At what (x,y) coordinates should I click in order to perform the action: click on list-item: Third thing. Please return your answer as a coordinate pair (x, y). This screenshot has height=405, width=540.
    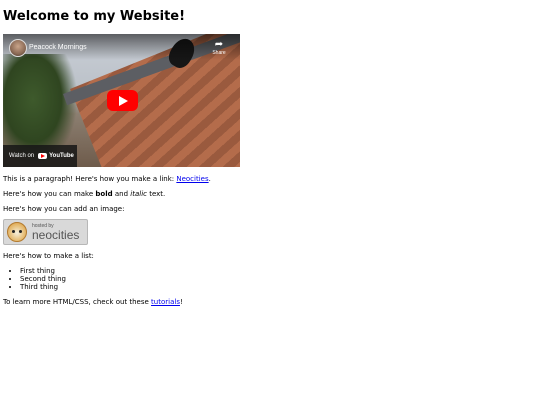
    Looking at the image, I should click on (43, 287).